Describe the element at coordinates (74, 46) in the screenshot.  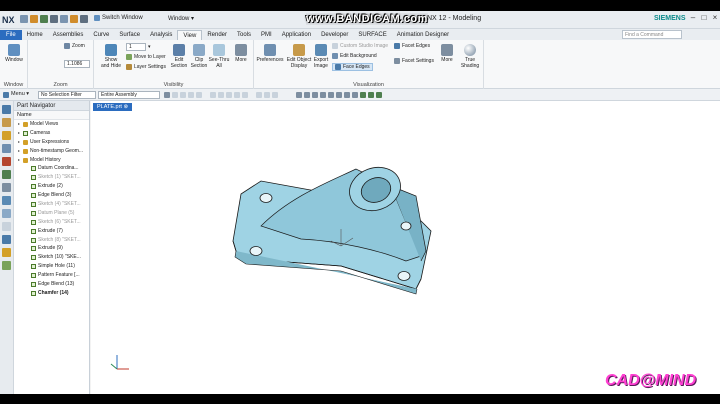
I see `zoom-button: Zoom` at that location.